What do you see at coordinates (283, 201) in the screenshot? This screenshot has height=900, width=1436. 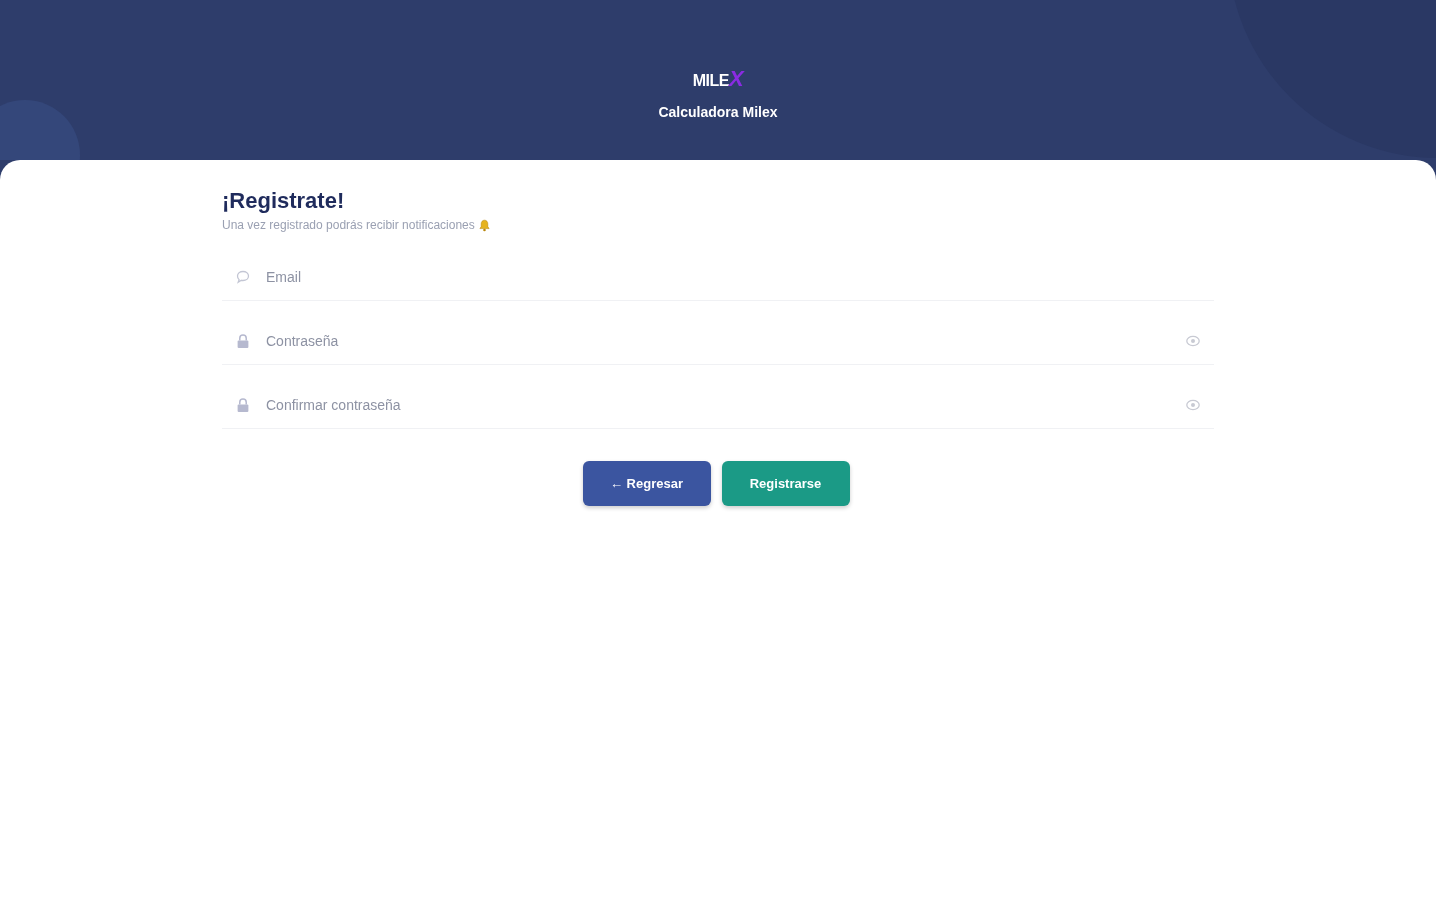 I see `form-title: ¡Registrate!` at bounding box center [283, 201].